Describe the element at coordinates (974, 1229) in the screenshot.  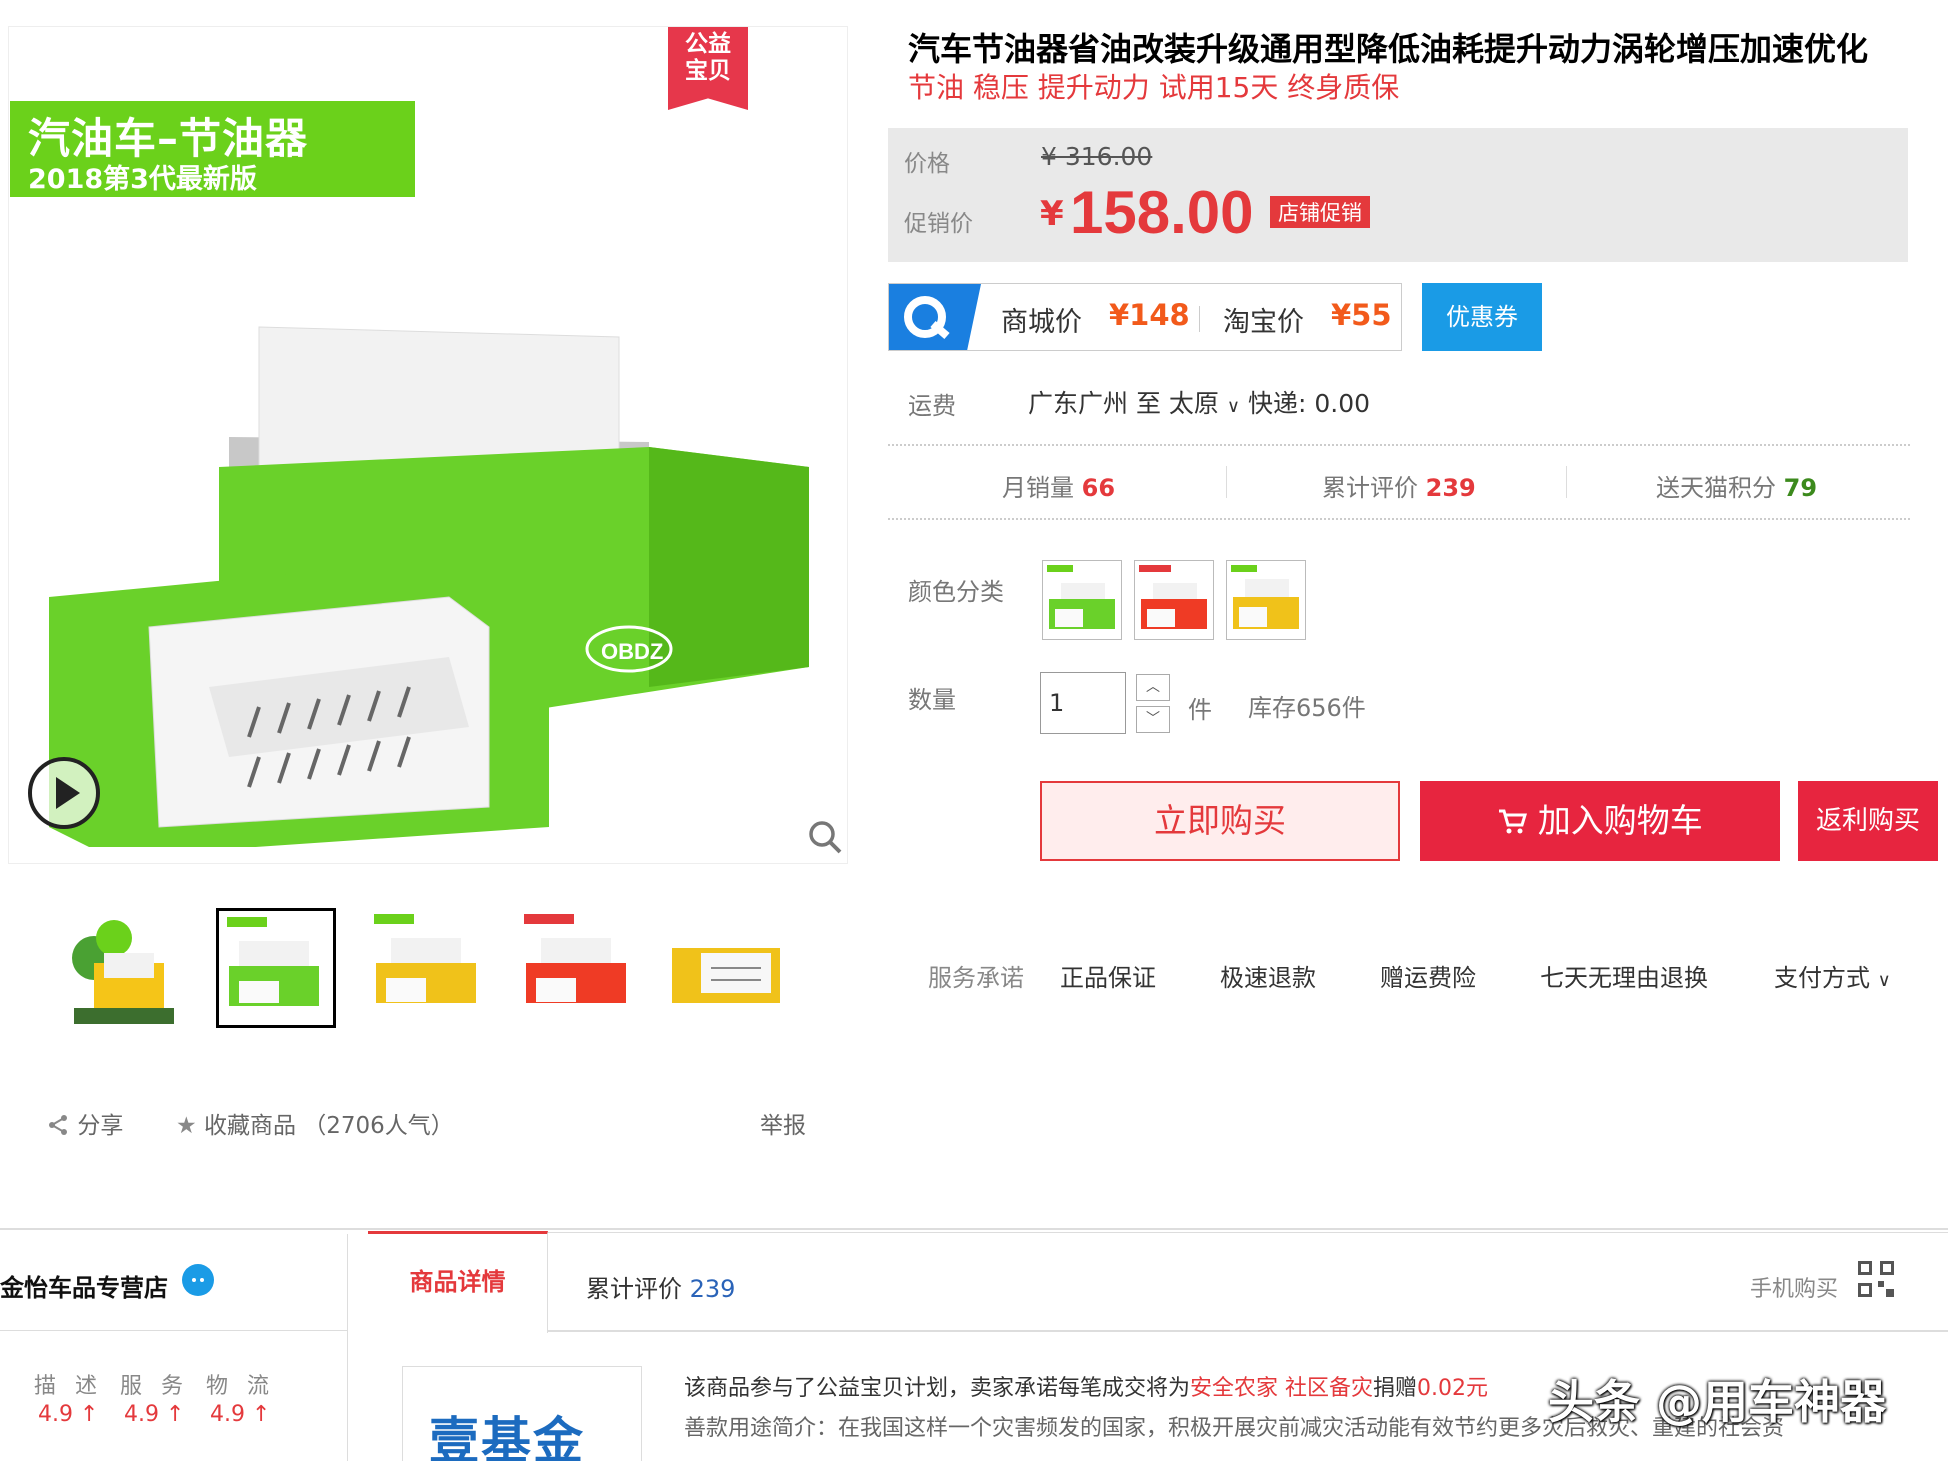
I see `section-divider` at that location.